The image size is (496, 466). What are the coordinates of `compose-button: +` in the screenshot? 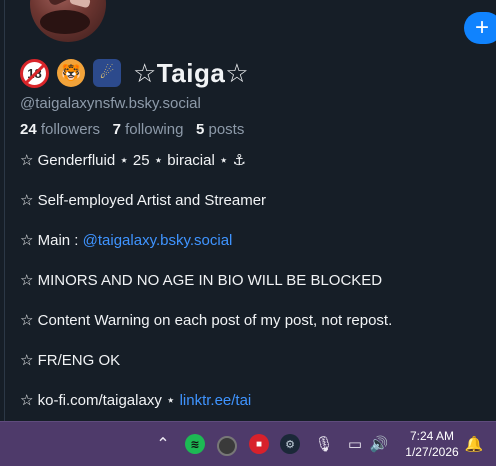 It's located at (480, 28).